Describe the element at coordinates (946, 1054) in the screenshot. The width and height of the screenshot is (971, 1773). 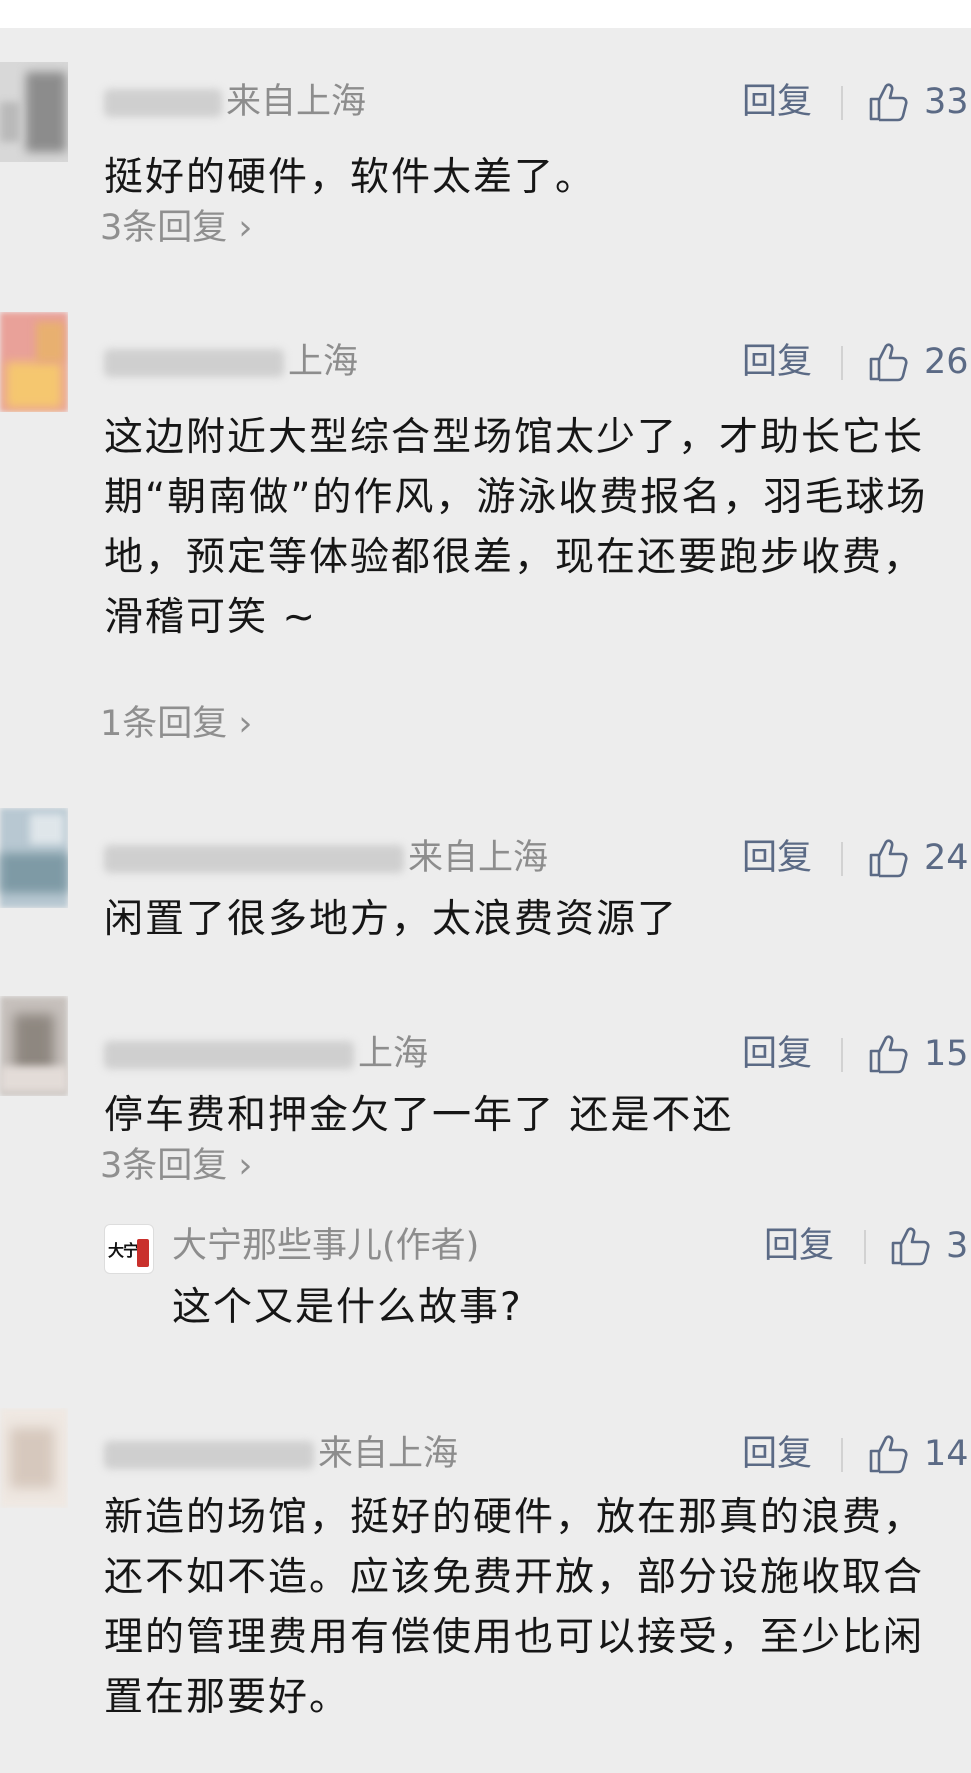
I see `like-count: 15` at that location.